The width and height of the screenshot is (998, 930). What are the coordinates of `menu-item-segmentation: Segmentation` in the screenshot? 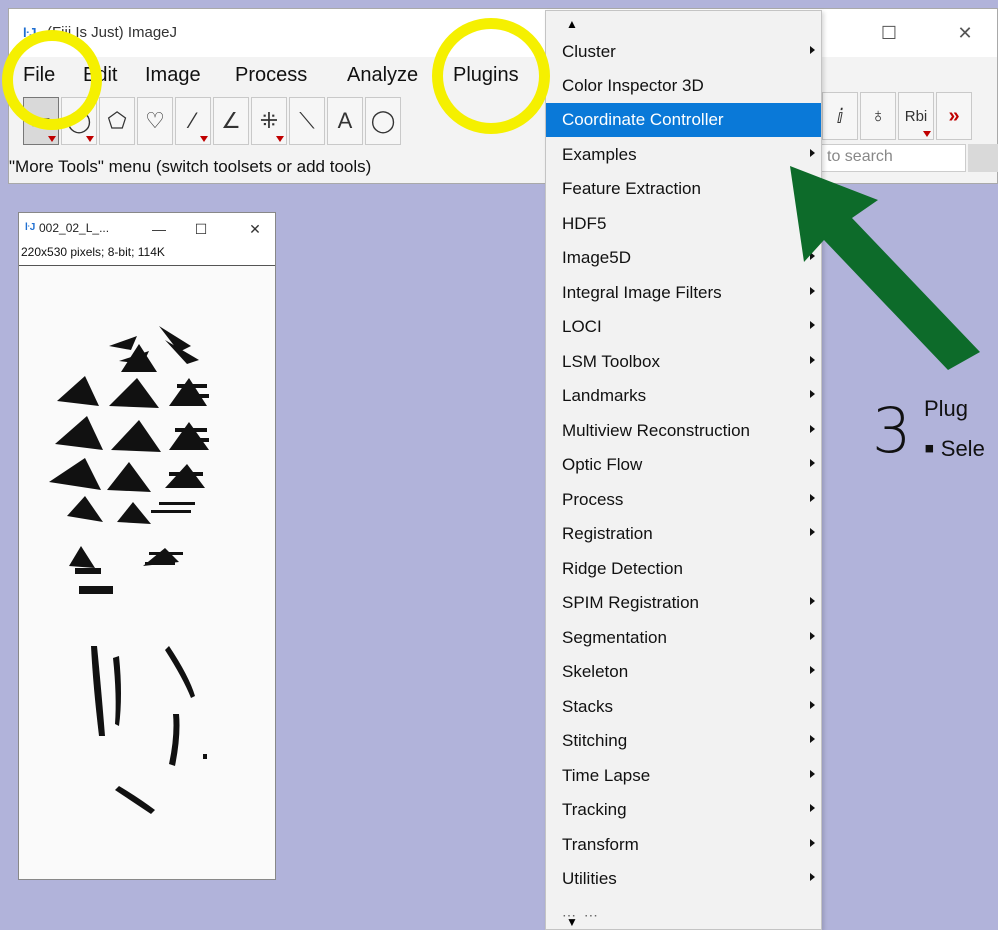 It's located at (683, 638).